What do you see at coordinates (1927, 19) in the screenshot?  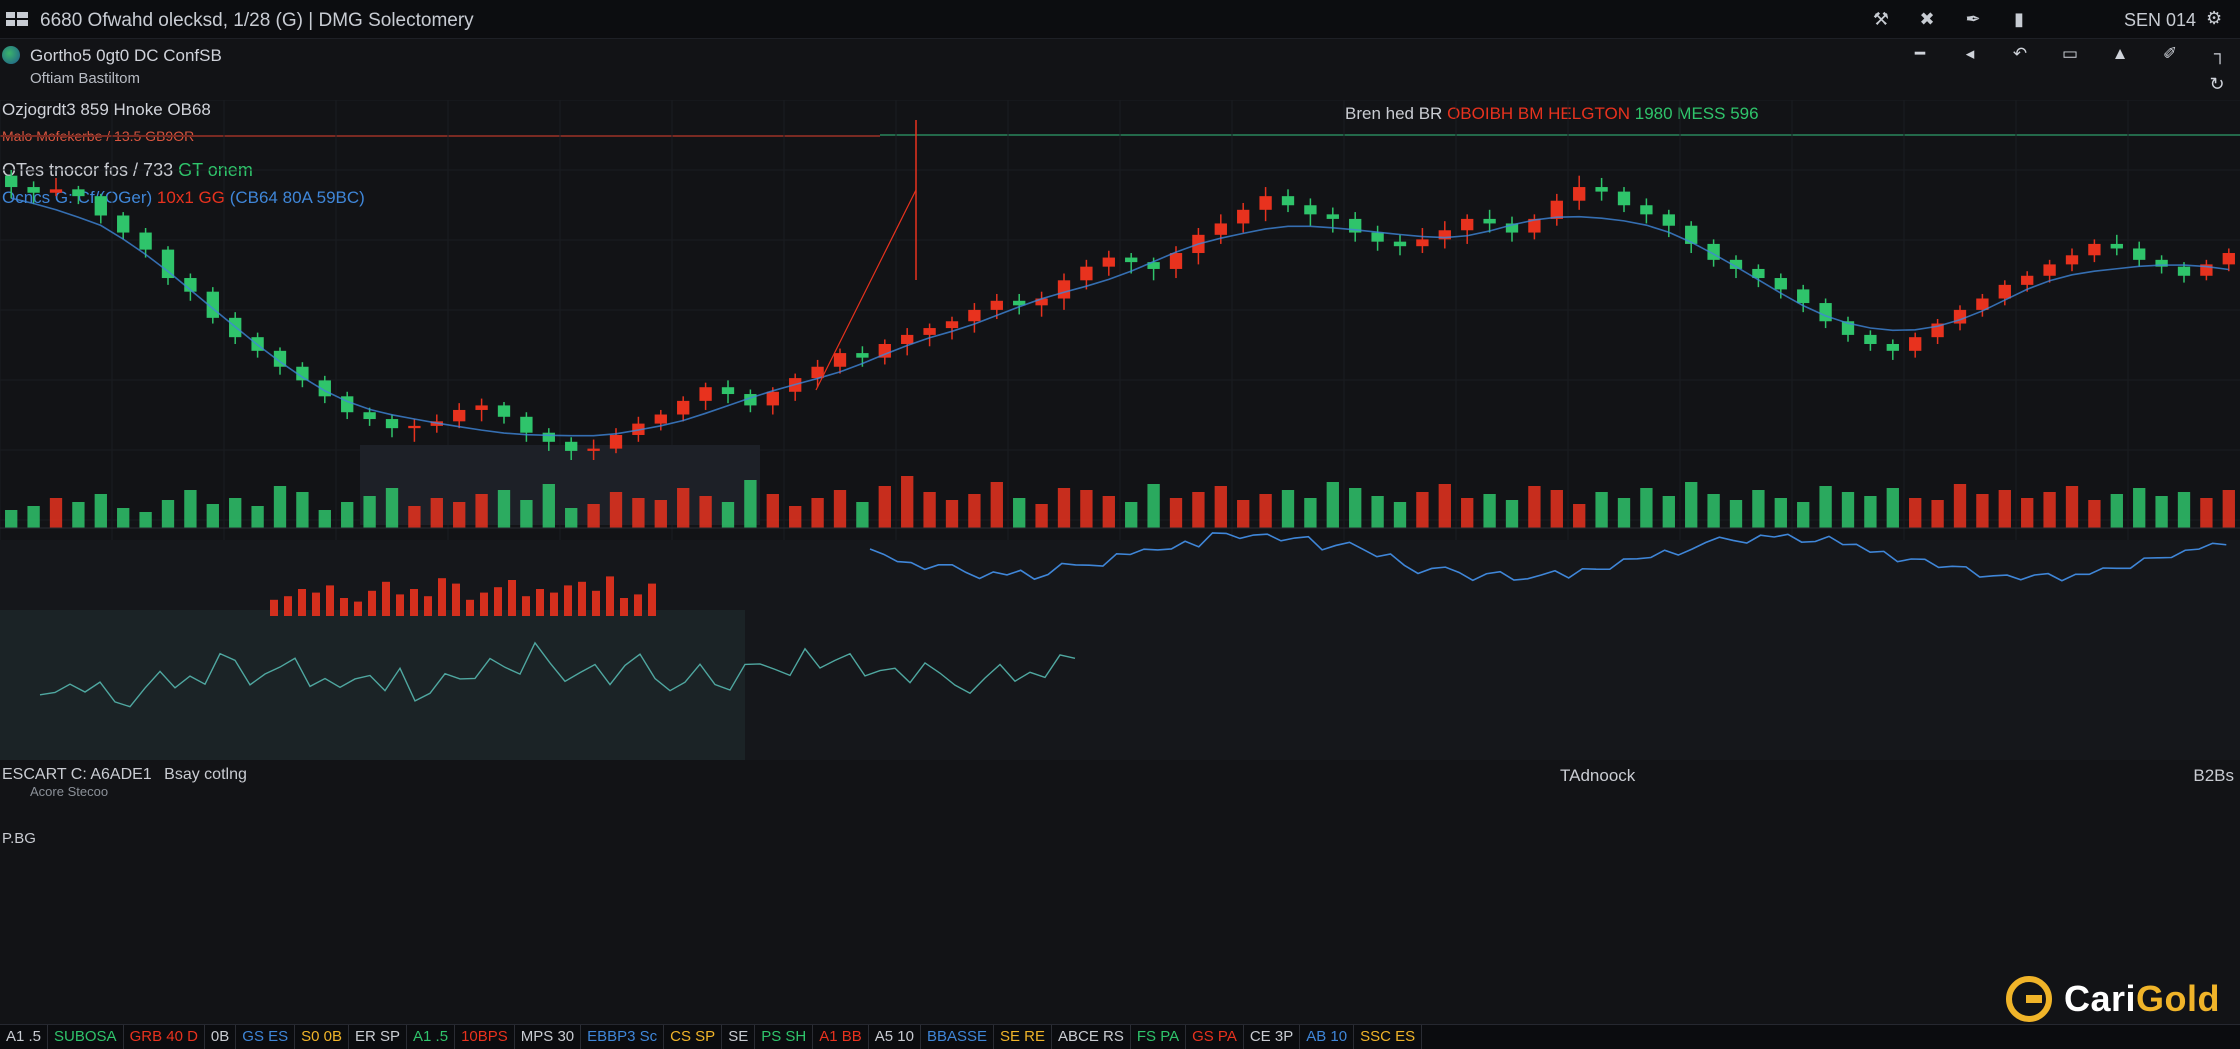 I see `cross-tool-icon: ✖` at bounding box center [1927, 19].